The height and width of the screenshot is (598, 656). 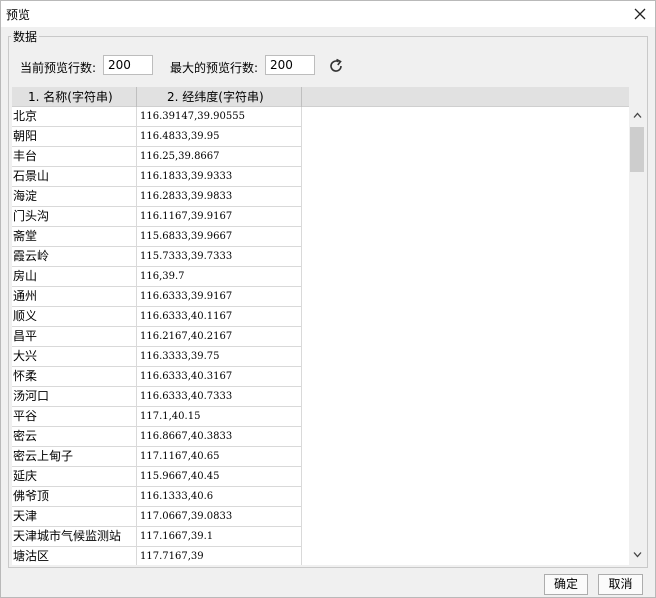 What do you see at coordinates (219, 337) in the screenshot?
I see `cell-coords: 116.2167,40.2167` at bounding box center [219, 337].